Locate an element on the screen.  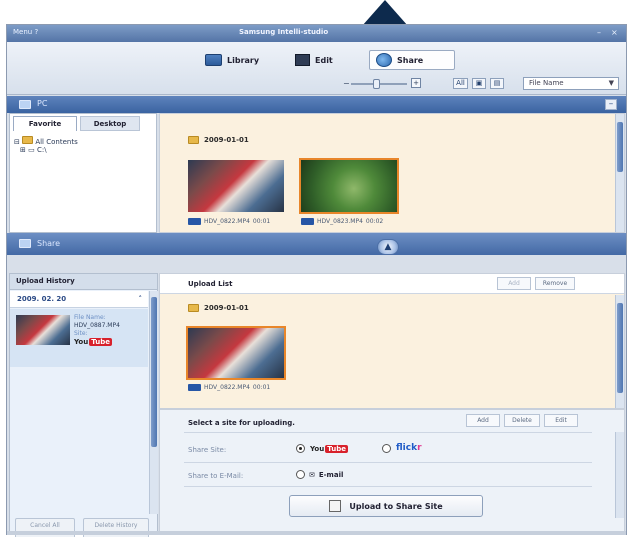
upload-list-scrollbar is located at coordinates (619, 351).